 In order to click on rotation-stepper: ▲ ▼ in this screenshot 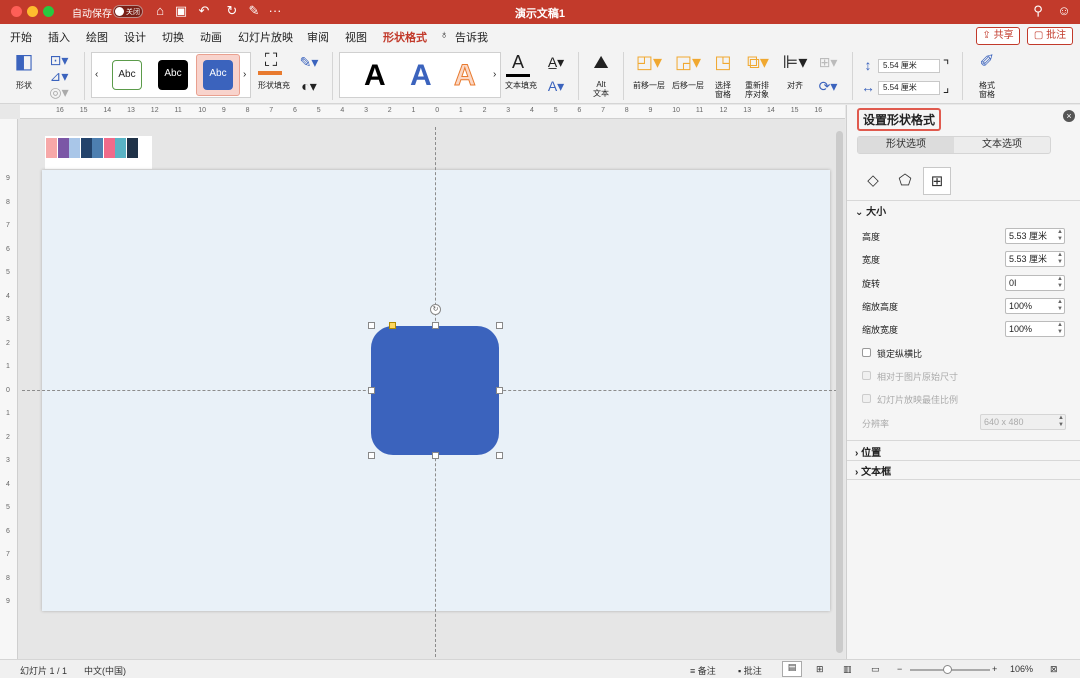, I will do `click(1060, 283)`.